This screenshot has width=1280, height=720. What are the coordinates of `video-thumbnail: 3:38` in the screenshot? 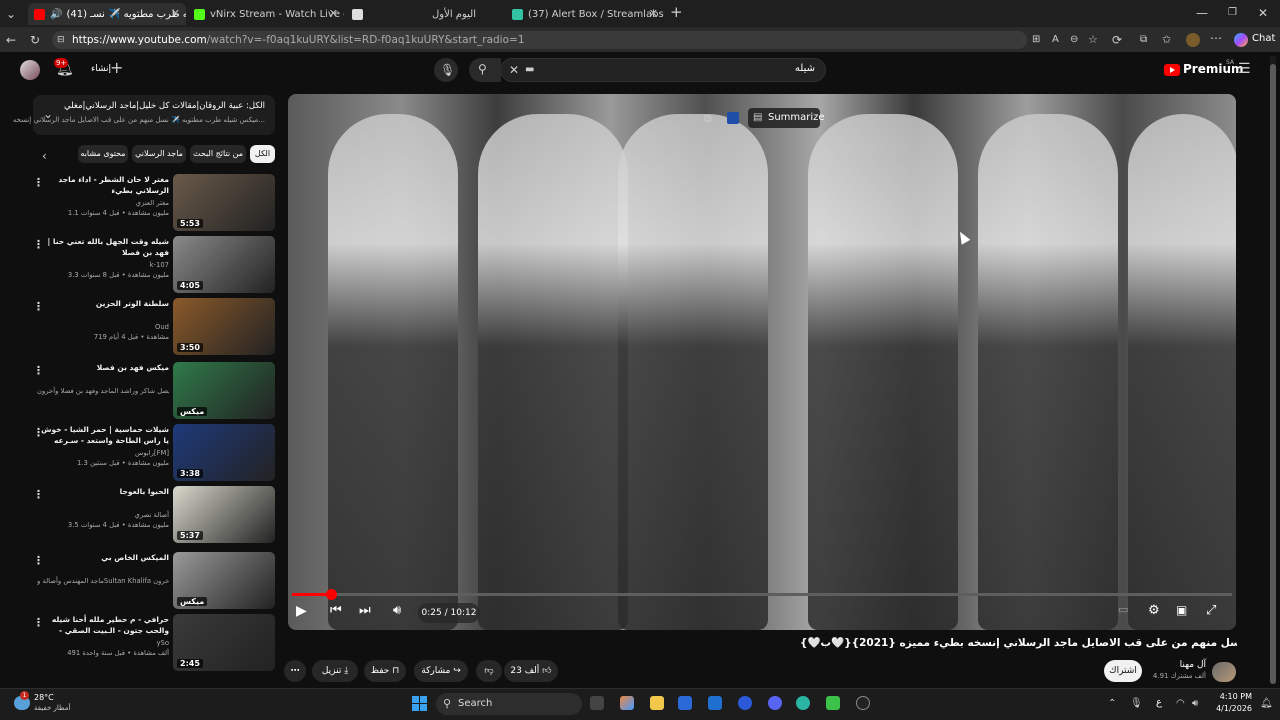 It's located at (224, 452).